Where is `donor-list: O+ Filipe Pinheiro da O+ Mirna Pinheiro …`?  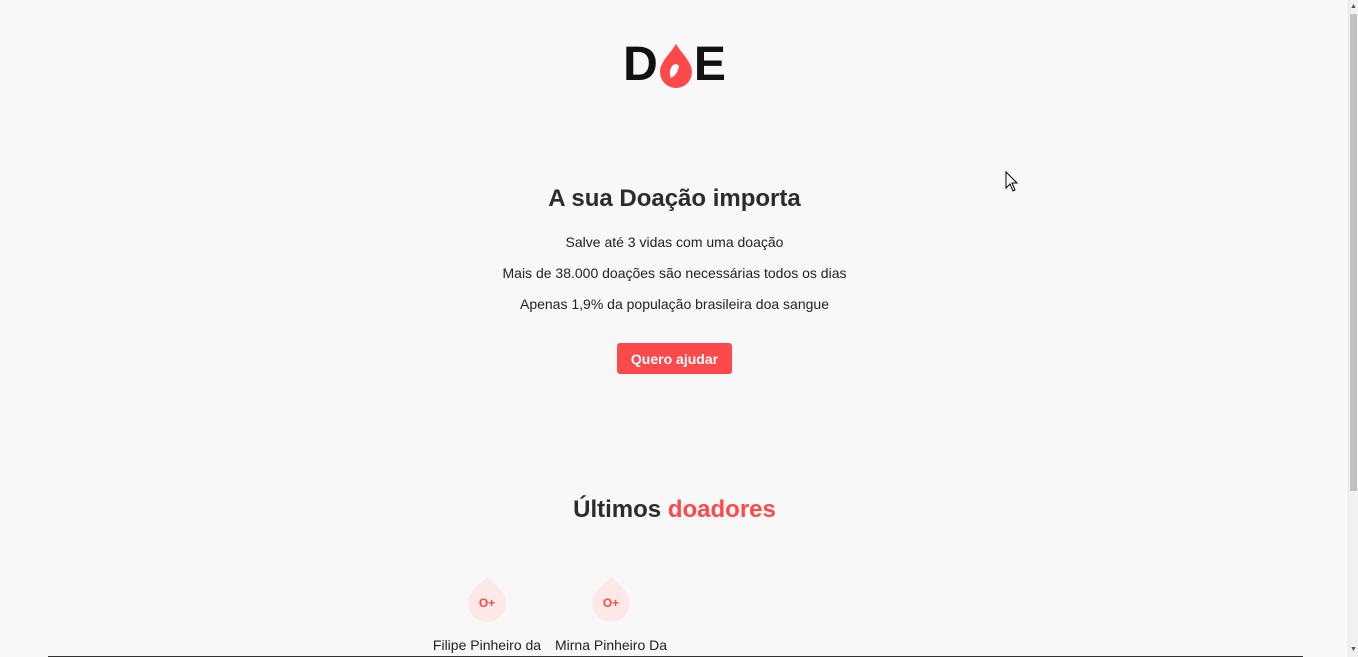
donor-list: O+ Filipe Pinheiro da O+ Mirna Pinheiro … is located at coordinates (549, 615).